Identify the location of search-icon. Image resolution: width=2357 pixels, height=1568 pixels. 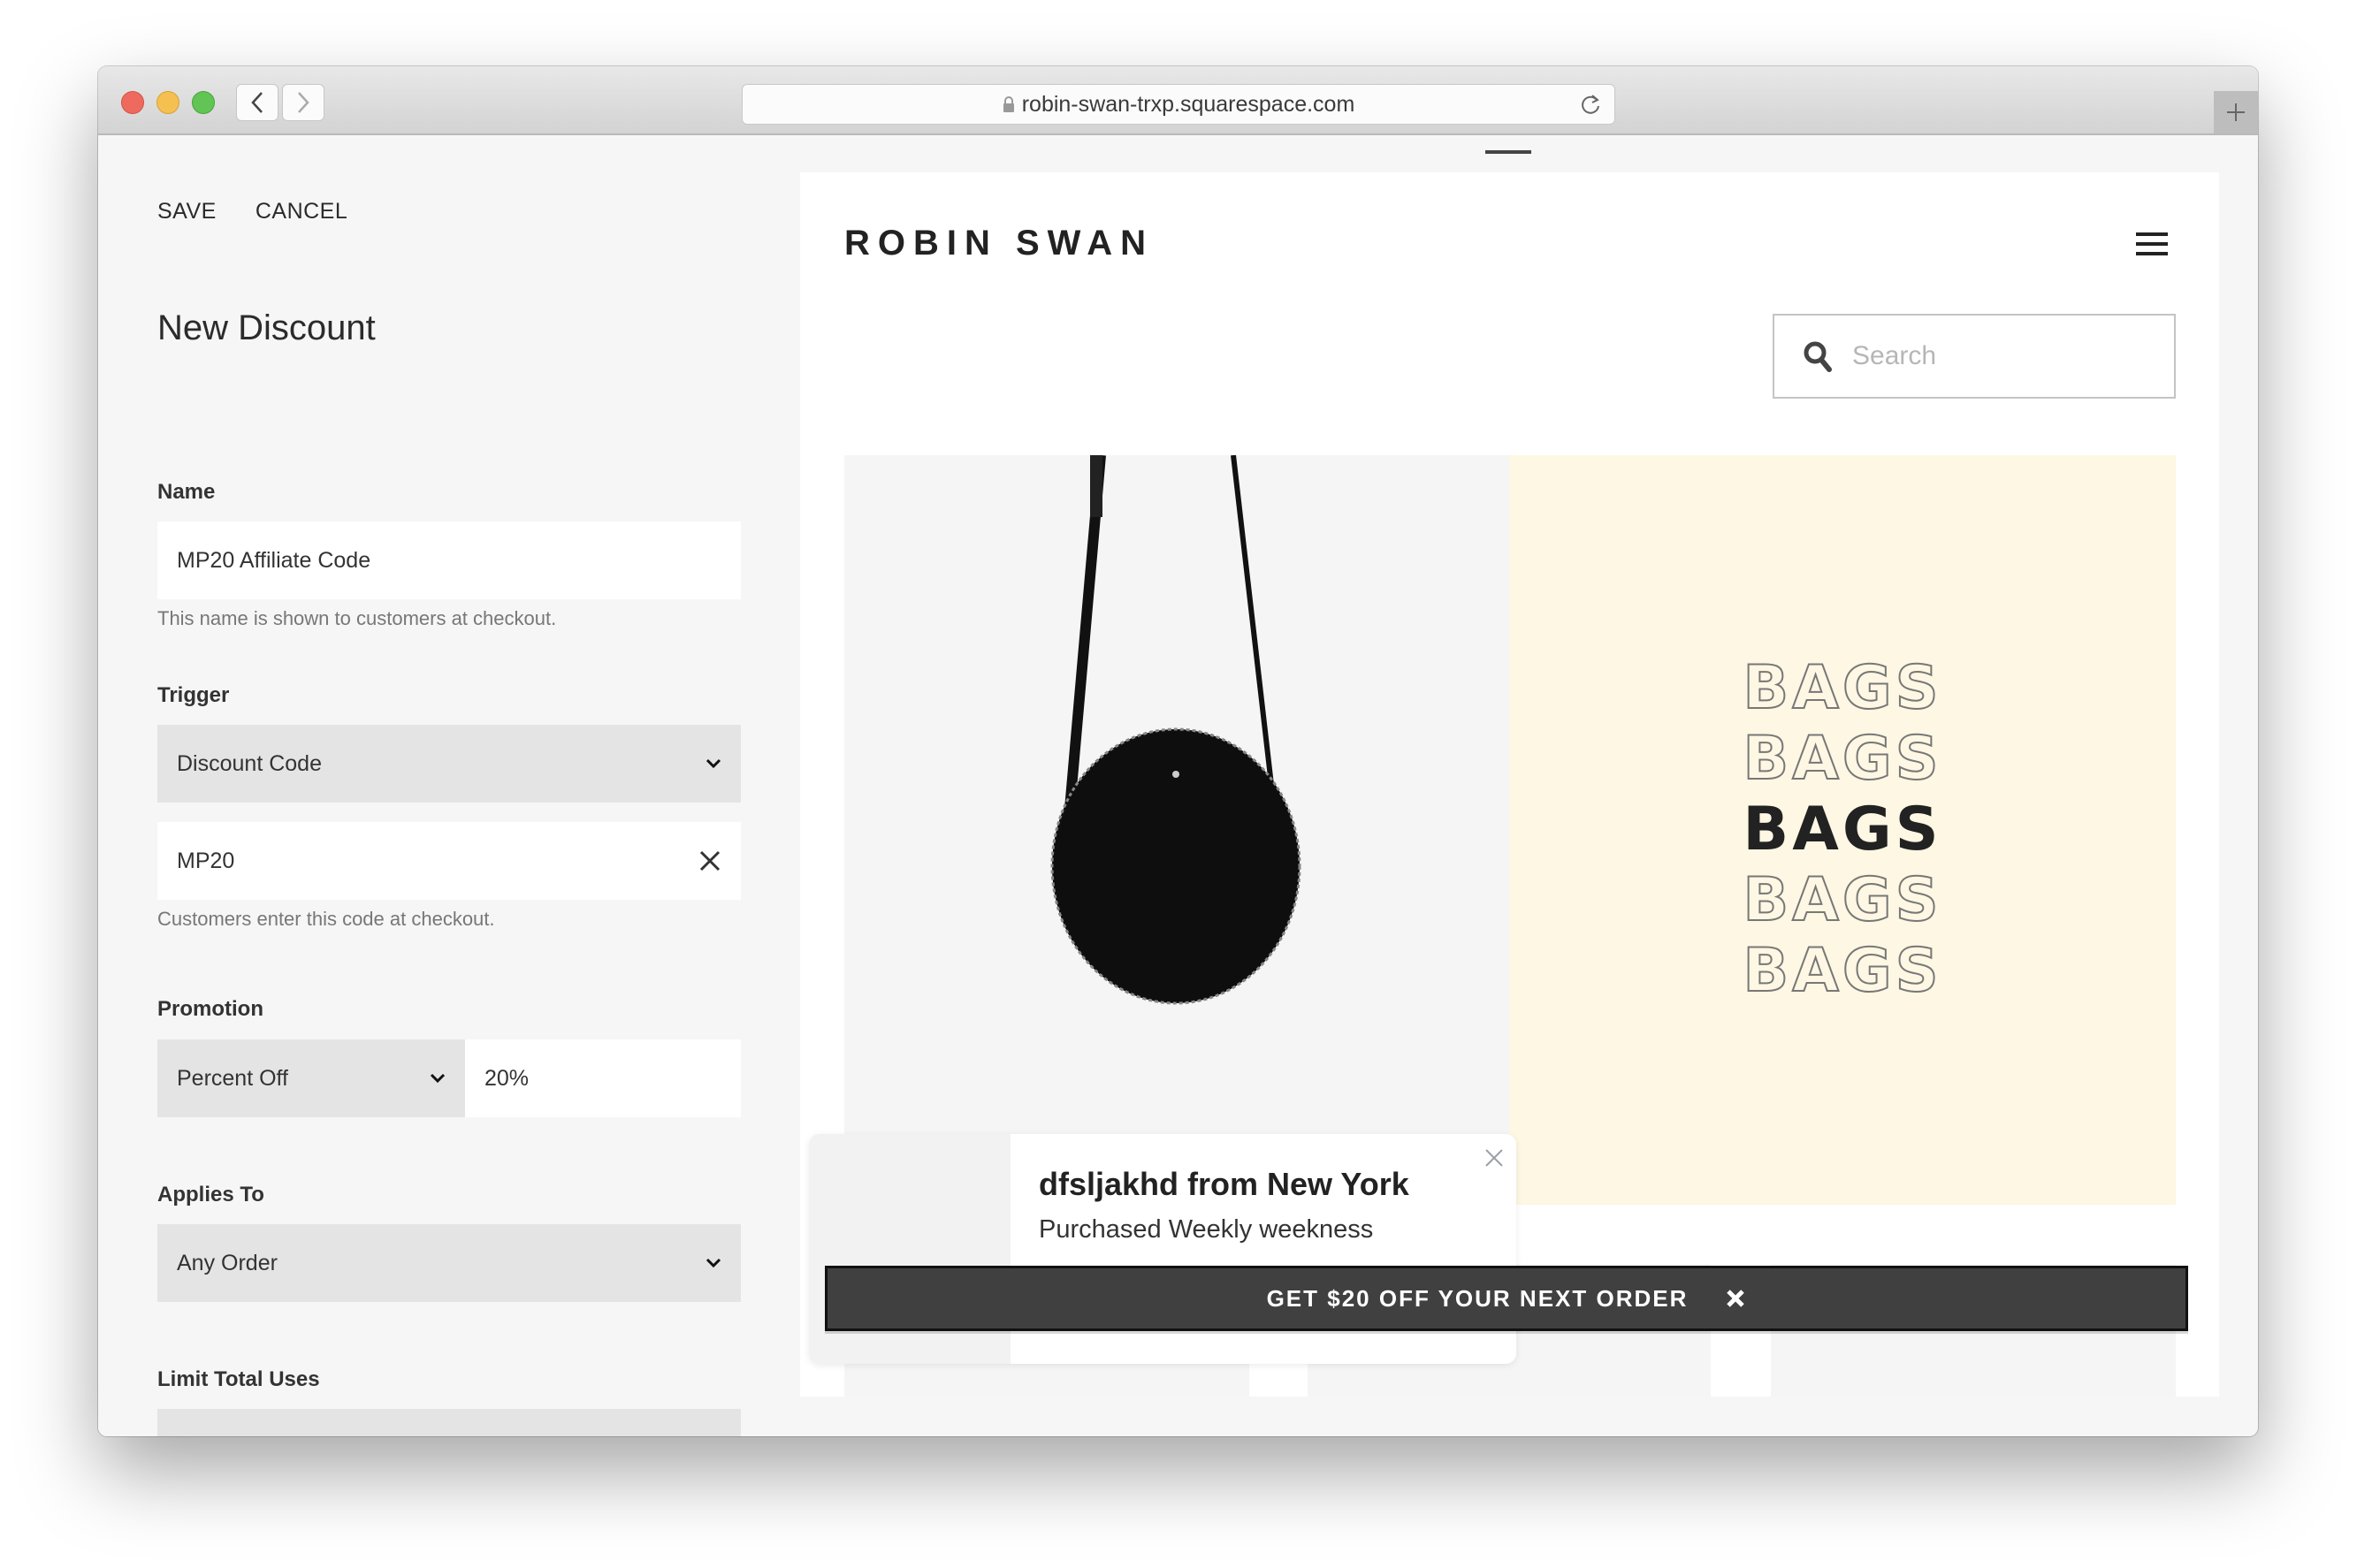
(1818, 357).